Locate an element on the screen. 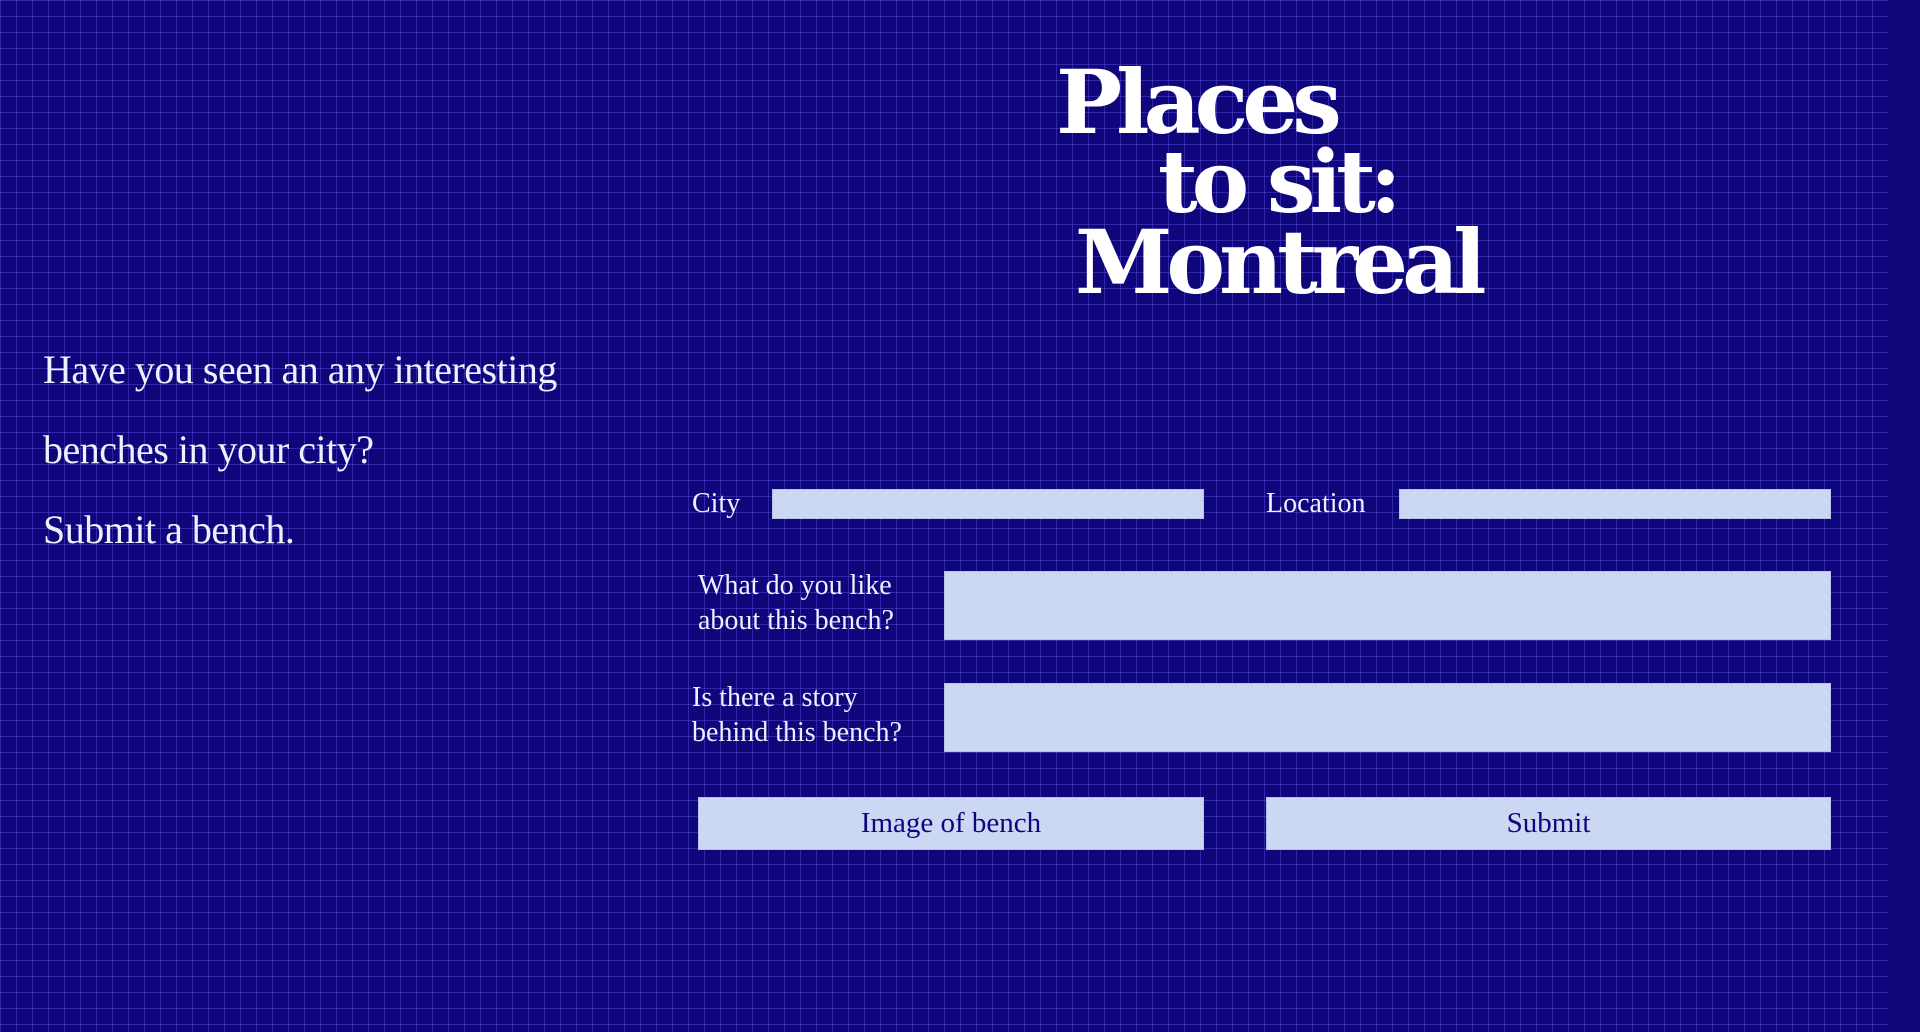  story-label-line-1: Is there a story is located at coordinates (775, 697).